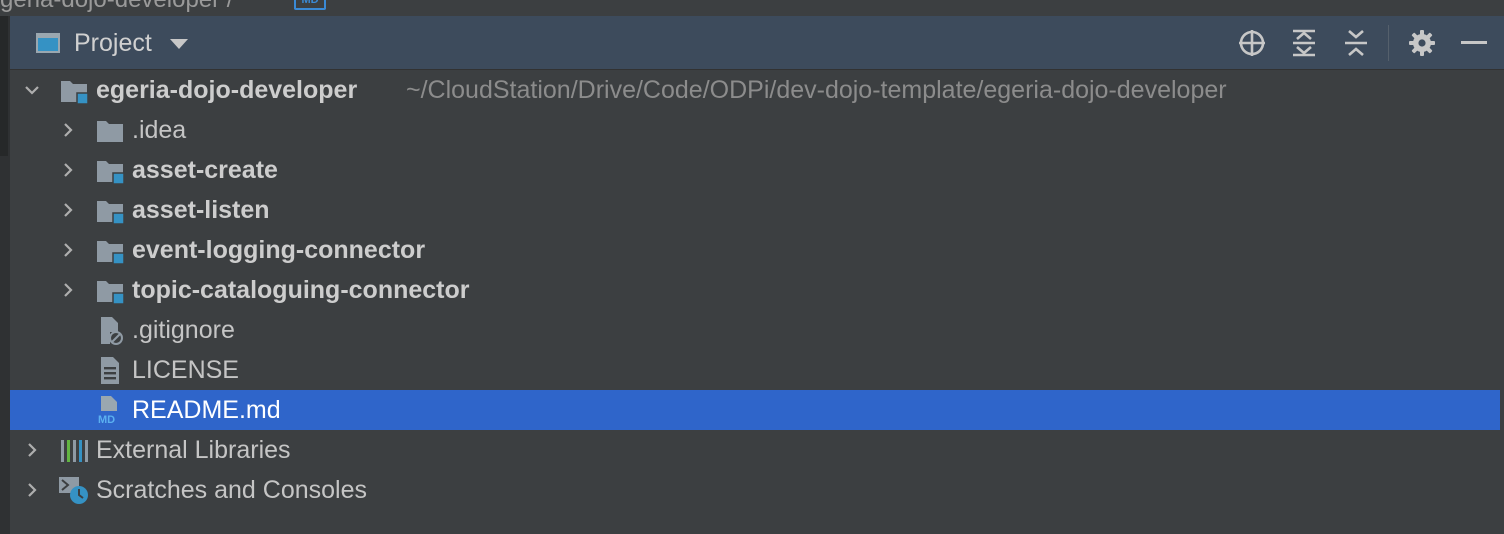 This screenshot has height=534, width=1504. Describe the element at coordinates (1388, 43) in the screenshot. I see `toolbar-divider` at that location.